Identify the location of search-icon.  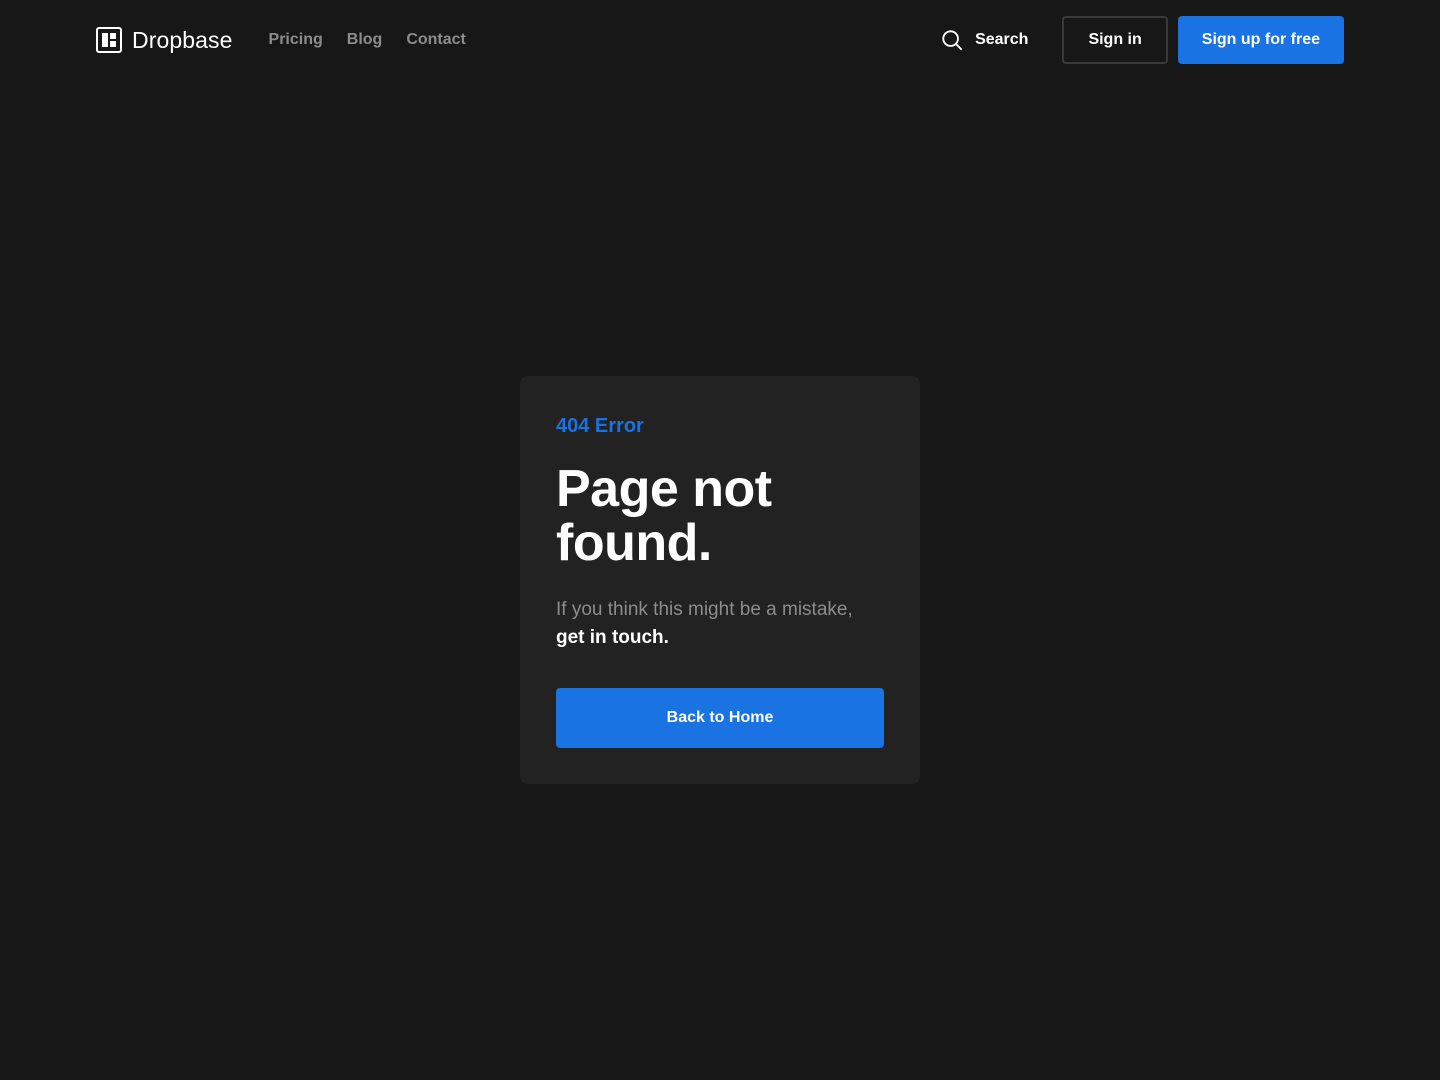
(952, 40).